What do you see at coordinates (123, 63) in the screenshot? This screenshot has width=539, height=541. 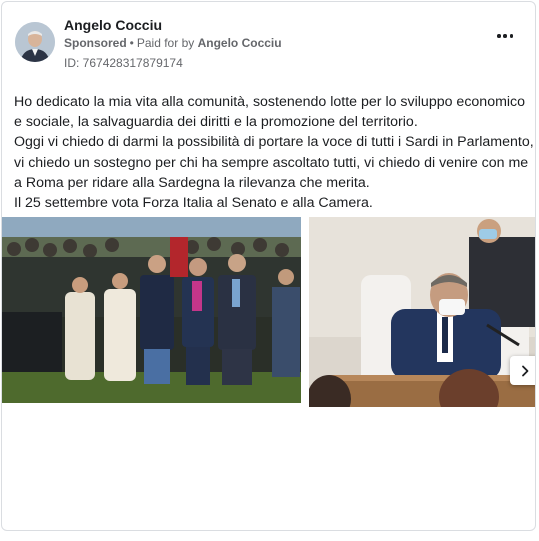 I see `ad-id: ID: 767428317879174` at bounding box center [123, 63].